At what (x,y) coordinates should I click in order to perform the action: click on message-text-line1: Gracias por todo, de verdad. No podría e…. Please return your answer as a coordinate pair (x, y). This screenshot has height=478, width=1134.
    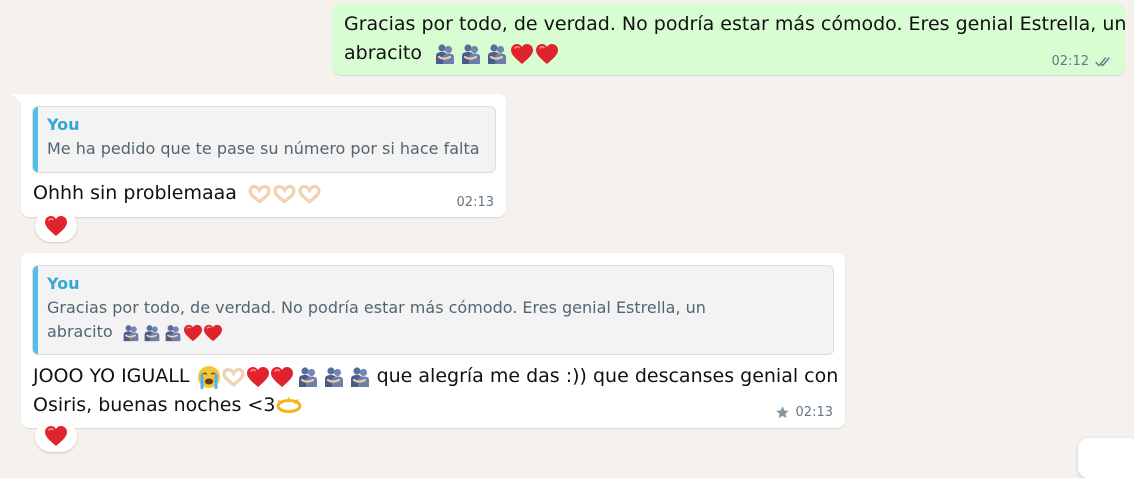
    Looking at the image, I should click on (735, 24).